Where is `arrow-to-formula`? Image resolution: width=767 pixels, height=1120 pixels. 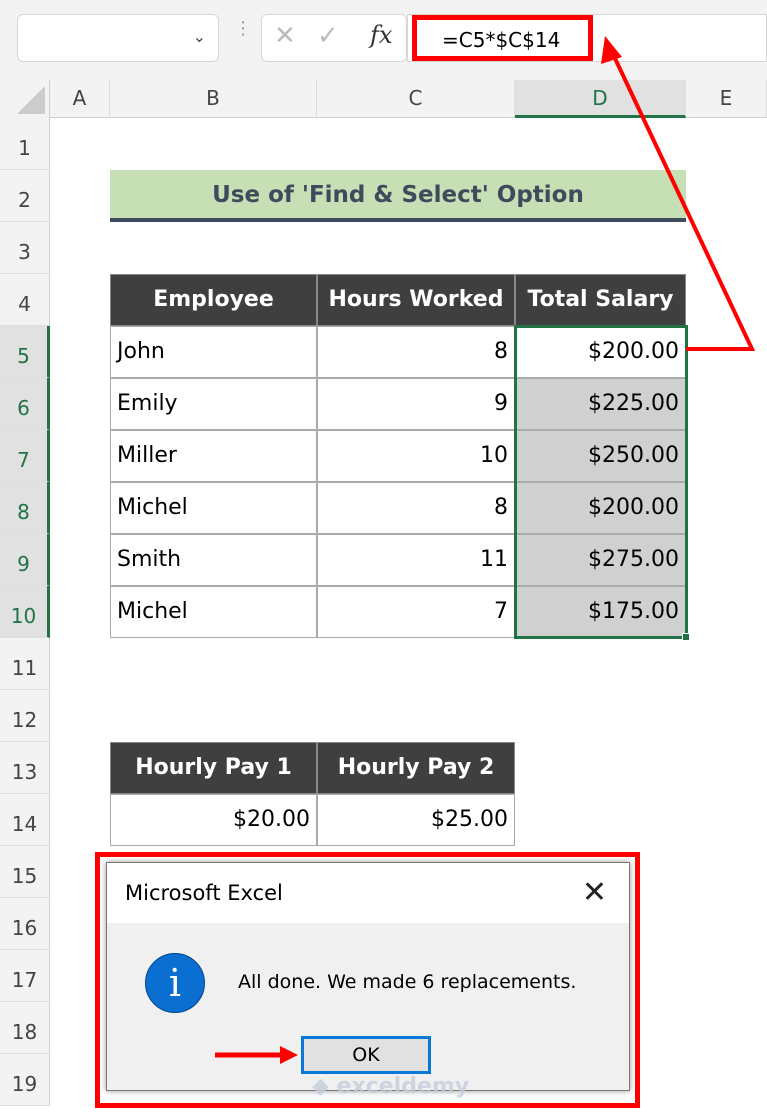 arrow-to-formula is located at coordinates (683, 201).